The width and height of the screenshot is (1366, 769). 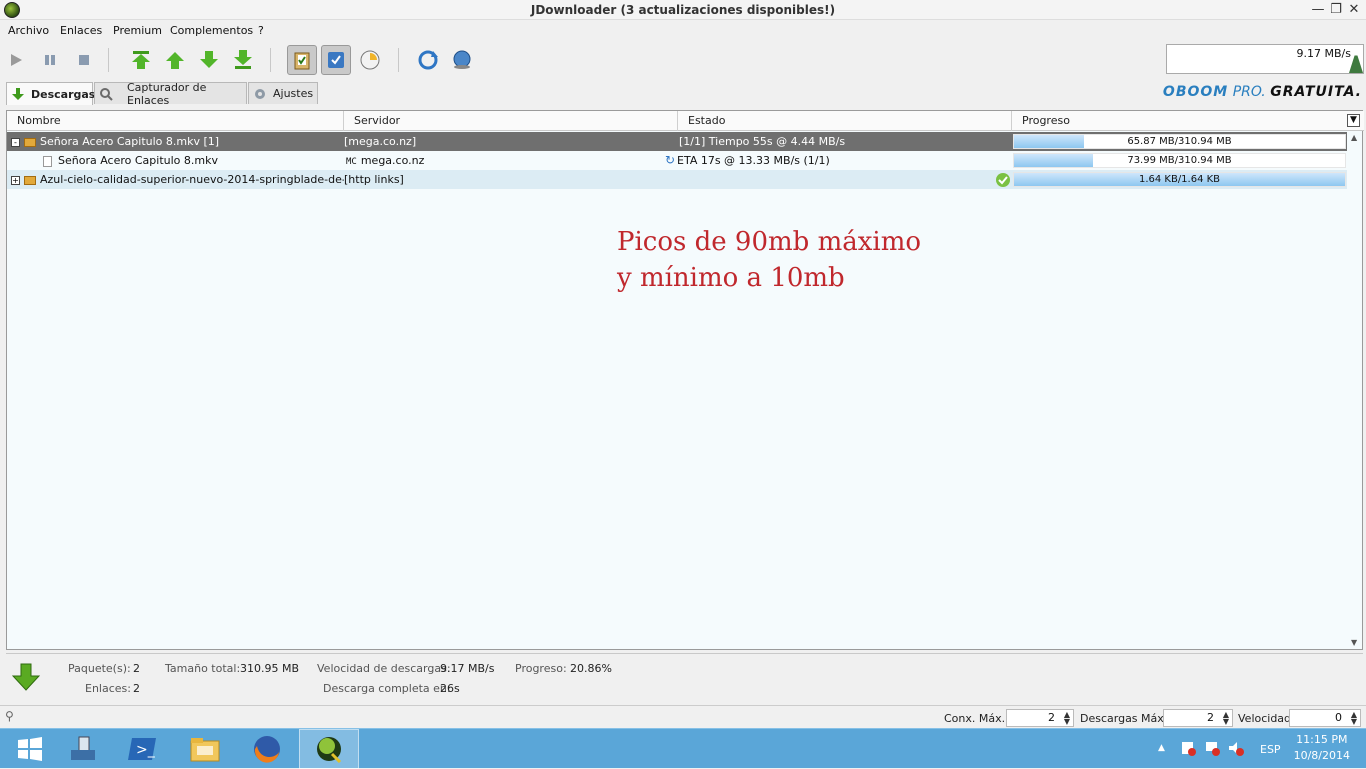 I want to click on paquetes-label: Paquete(s):, so click(x=99, y=668).